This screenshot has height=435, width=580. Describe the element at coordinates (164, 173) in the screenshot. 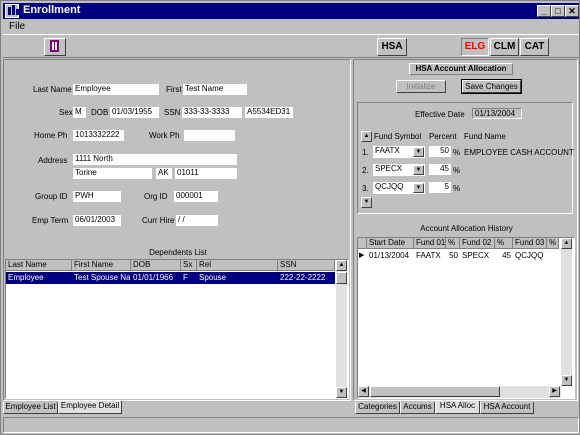

I see `state-field: AK` at that location.